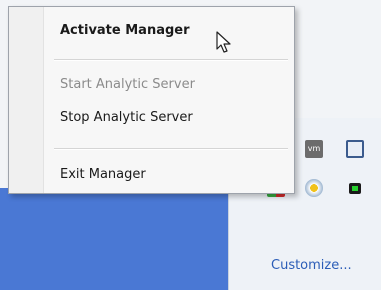 The height and width of the screenshot is (290, 381). I want to click on mouse-pointer-icon, so click(223, 42).